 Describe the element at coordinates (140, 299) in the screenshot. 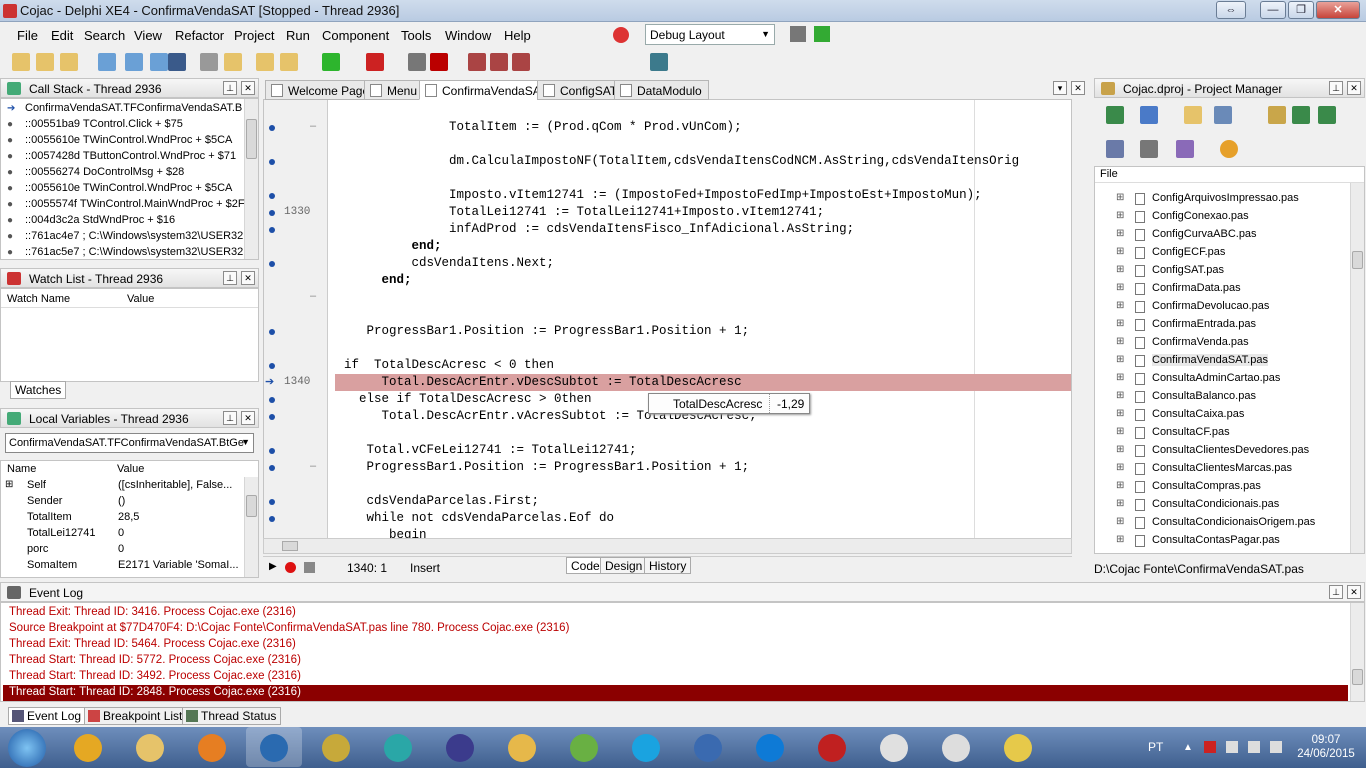

I see `watch-col-value: Value` at that location.